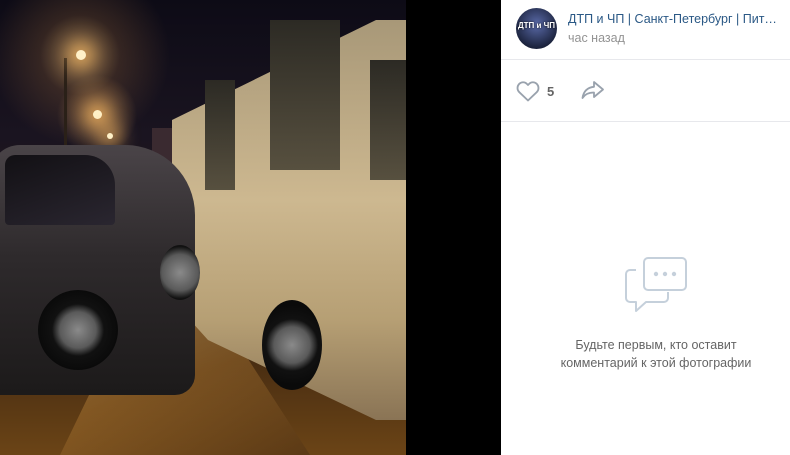  I want to click on share-button, so click(593, 90).